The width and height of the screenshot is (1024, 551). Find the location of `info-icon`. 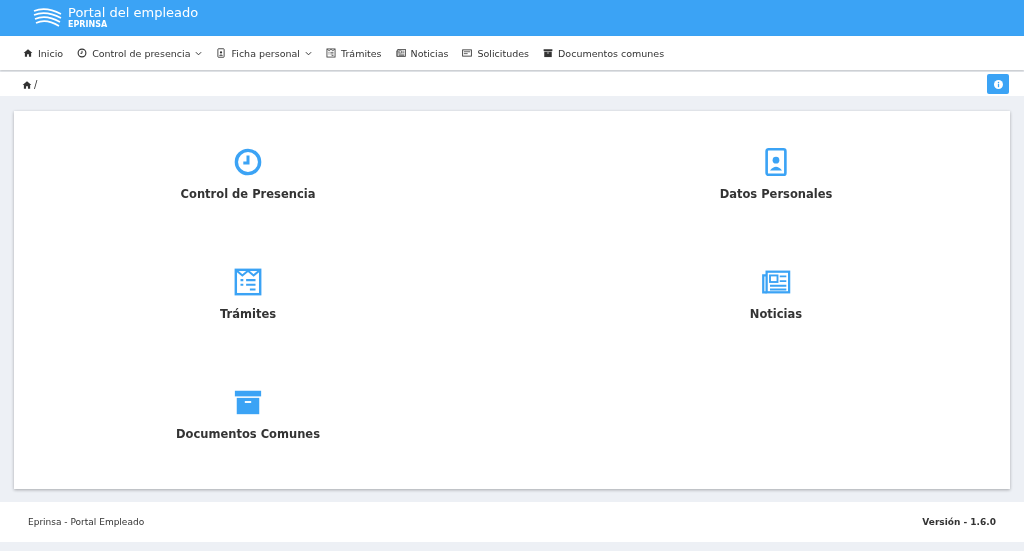

info-icon is located at coordinates (998, 84).